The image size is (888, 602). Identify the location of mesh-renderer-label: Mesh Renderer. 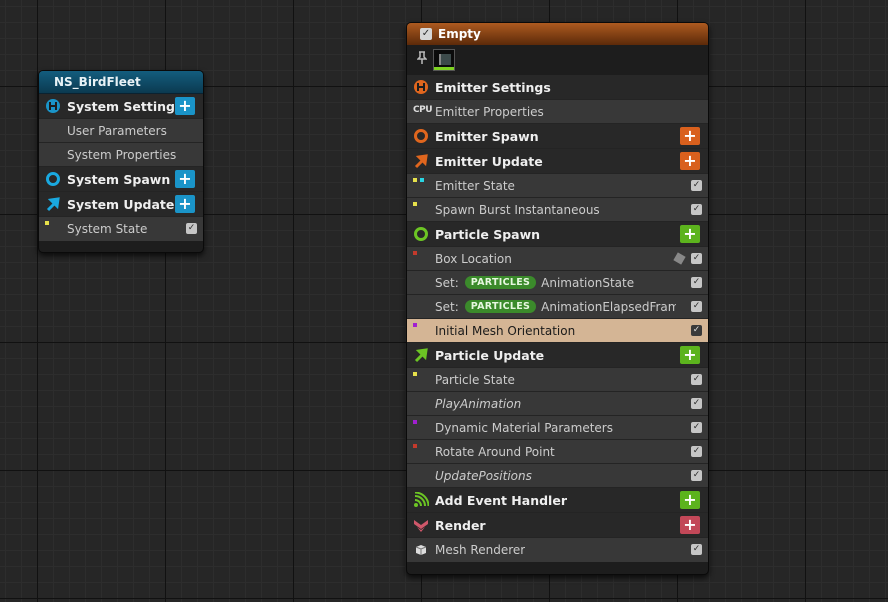
(480, 550).